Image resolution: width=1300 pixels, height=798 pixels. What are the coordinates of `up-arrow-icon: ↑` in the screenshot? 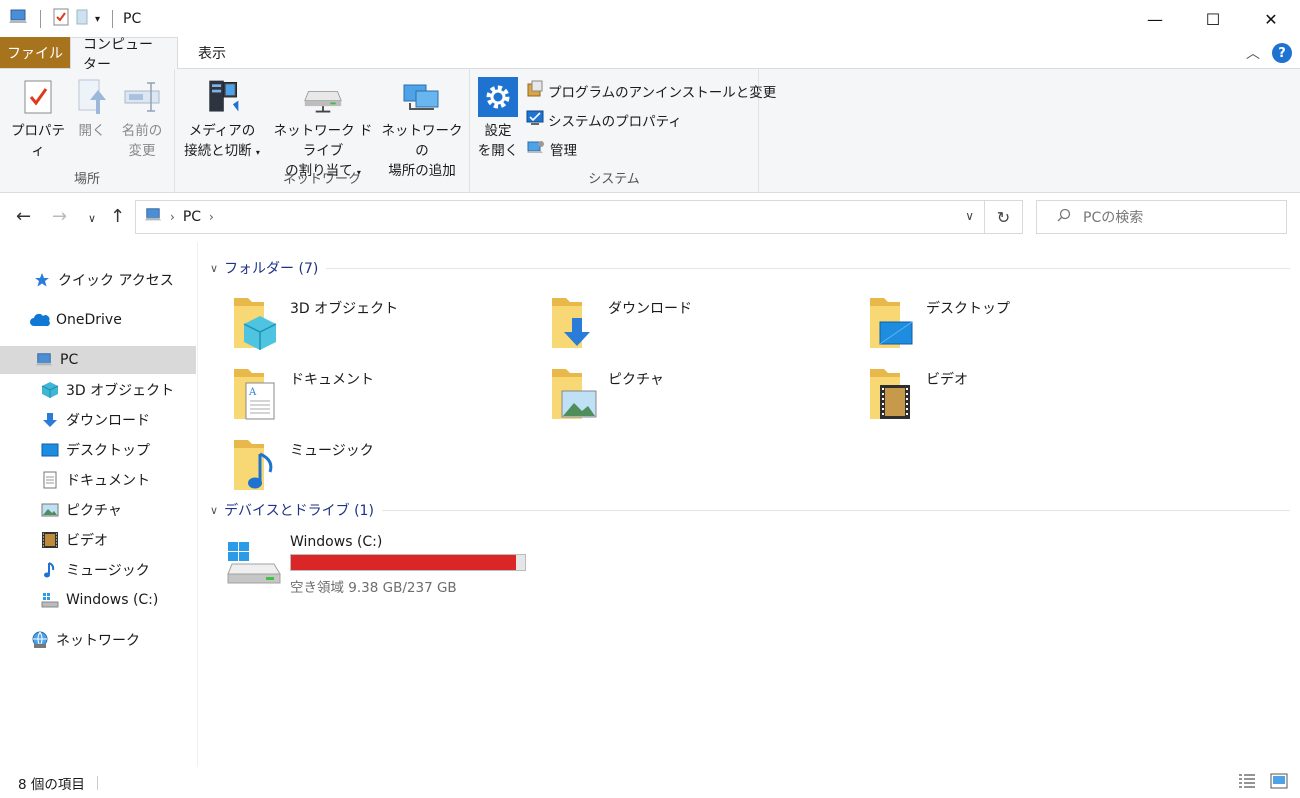 It's located at (117, 216).